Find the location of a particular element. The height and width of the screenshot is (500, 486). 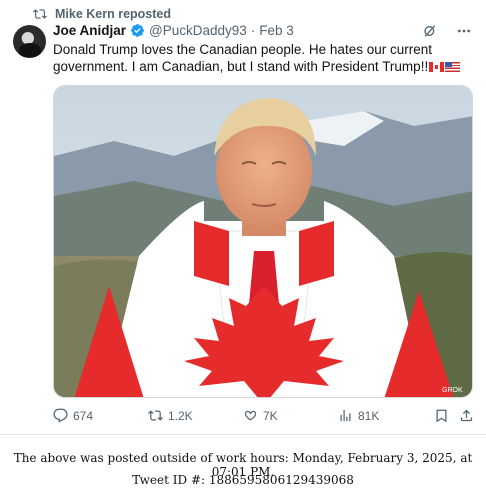

reply-button: 674 is located at coordinates (73, 415).